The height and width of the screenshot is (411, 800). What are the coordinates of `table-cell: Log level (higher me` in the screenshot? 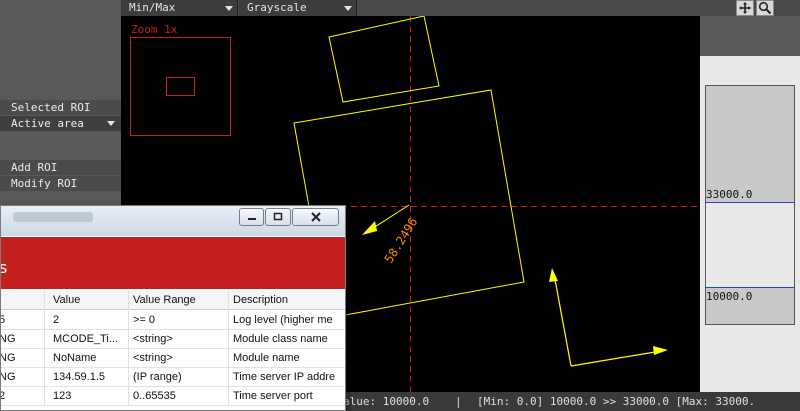 It's located at (283, 320).